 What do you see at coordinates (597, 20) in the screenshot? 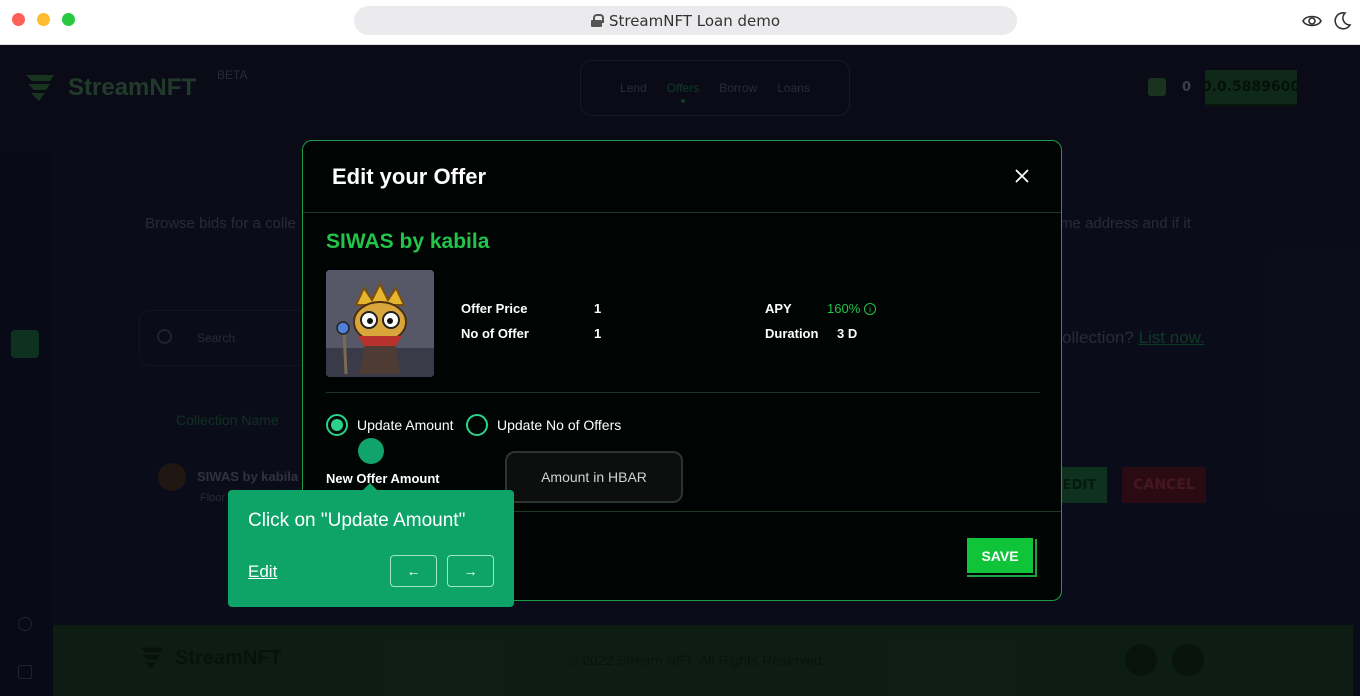
I see `lock-icon` at bounding box center [597, 20].